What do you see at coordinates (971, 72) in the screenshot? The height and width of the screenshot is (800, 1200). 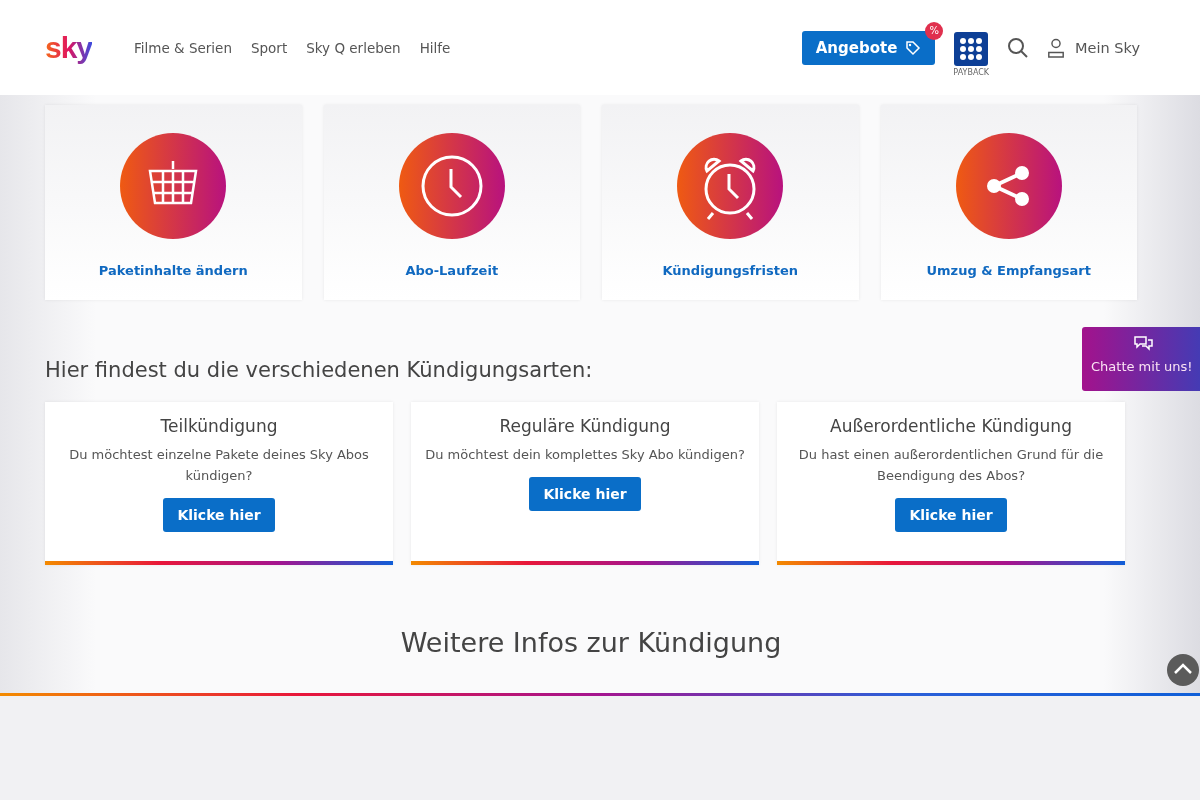 I see `payback-label: PAYBACK` at bounding box center [971, 72].